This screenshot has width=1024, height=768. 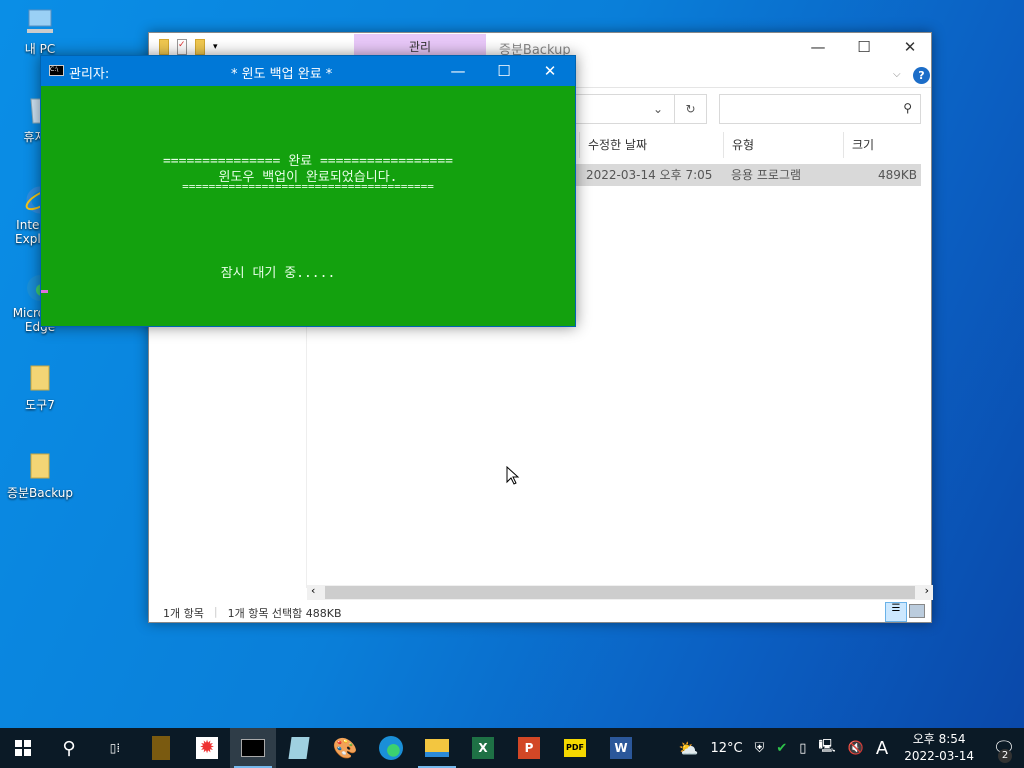 I want to click on taskbar-excel: X, so click(x=483, y=748).